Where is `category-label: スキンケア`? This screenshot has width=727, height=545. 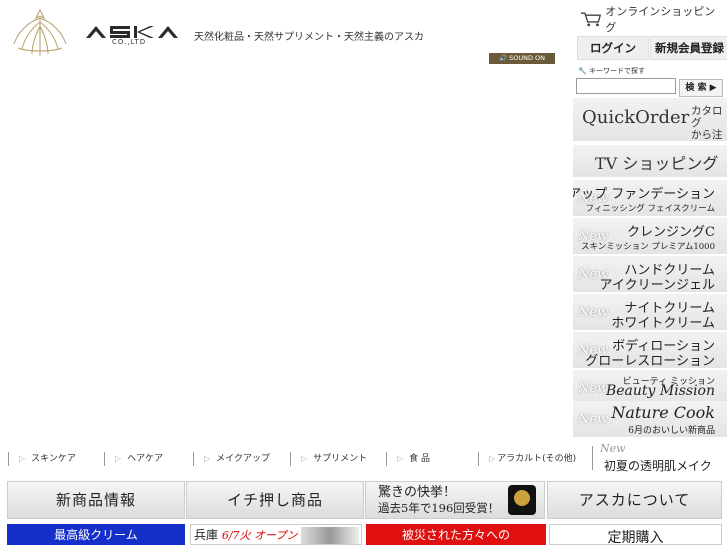
category-label: スキンケア is located at coordinates (53, 459).